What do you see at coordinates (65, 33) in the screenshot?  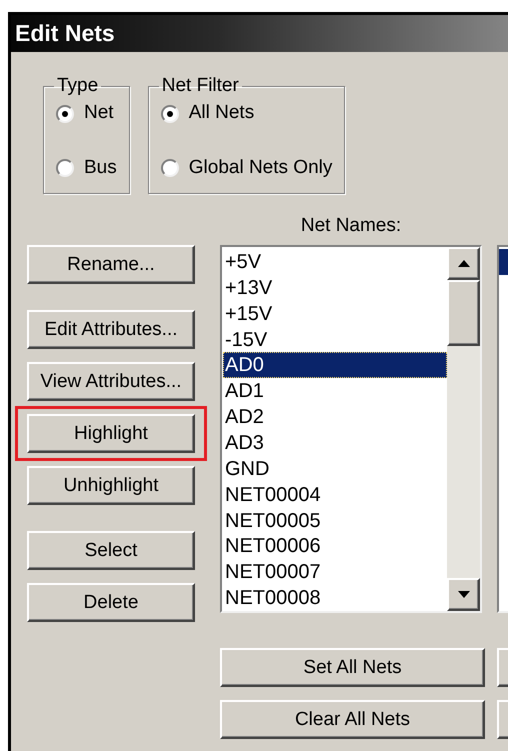 I see `window-title: Edit Nets` at bounding box center [65, 33].